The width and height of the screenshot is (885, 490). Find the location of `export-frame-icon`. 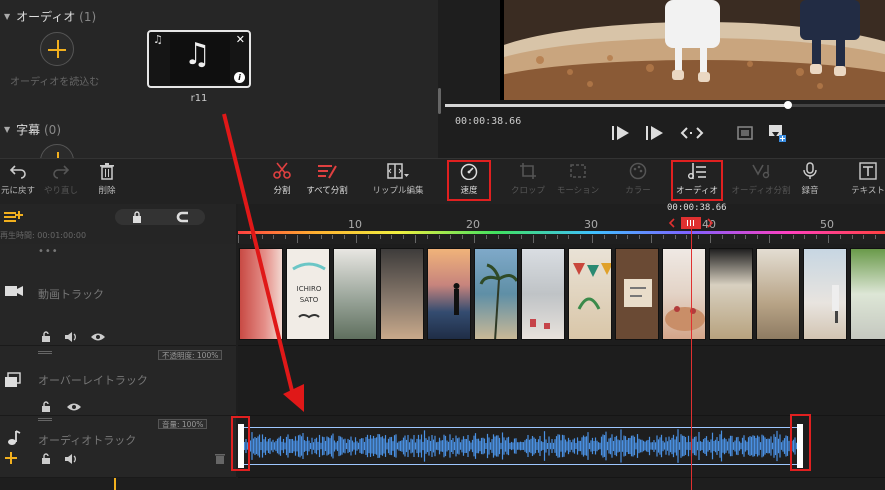

export-frame-icon is located at coordinates (777, 133).